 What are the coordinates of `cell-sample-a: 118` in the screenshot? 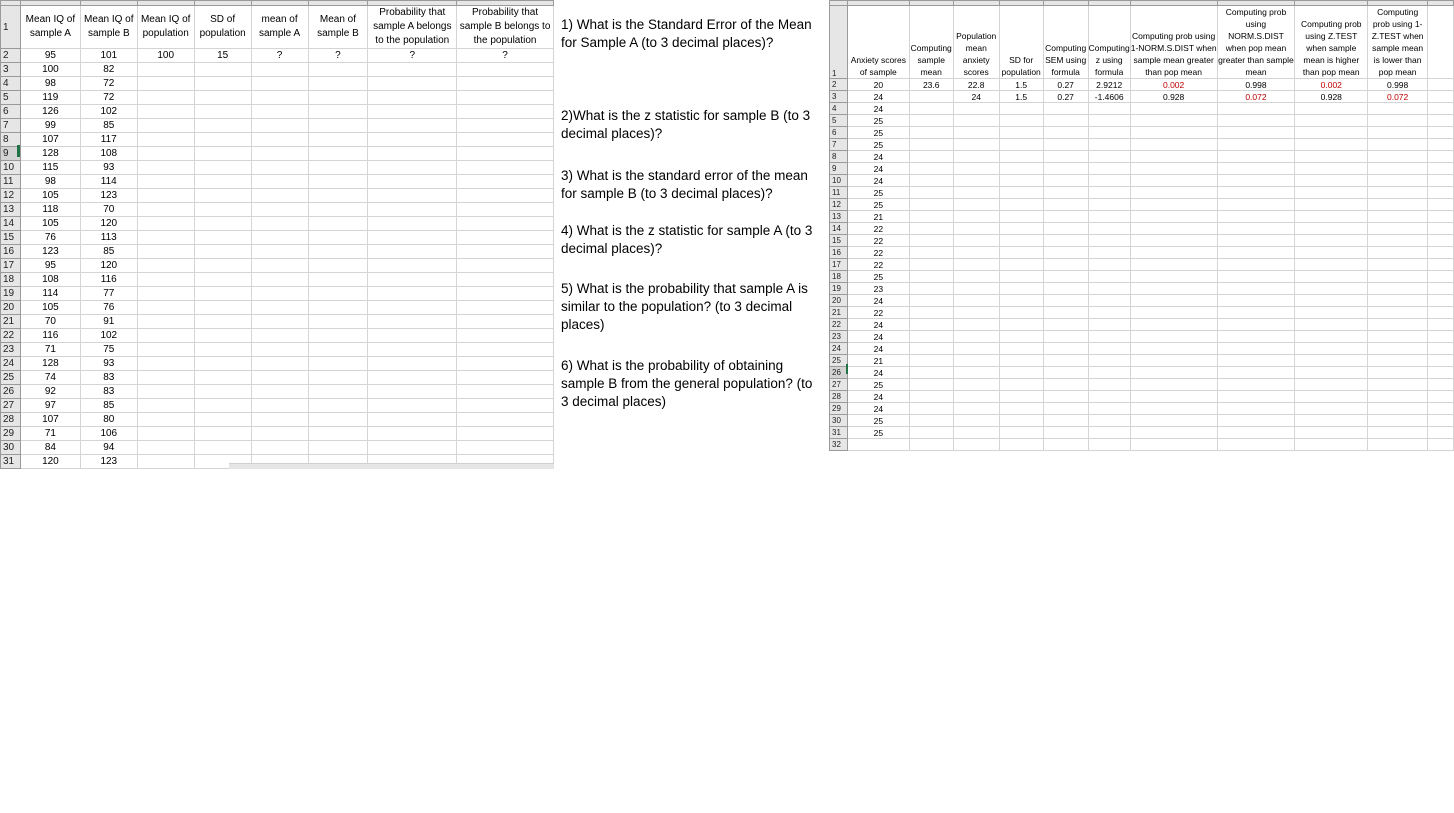 It's located at (50, 209).